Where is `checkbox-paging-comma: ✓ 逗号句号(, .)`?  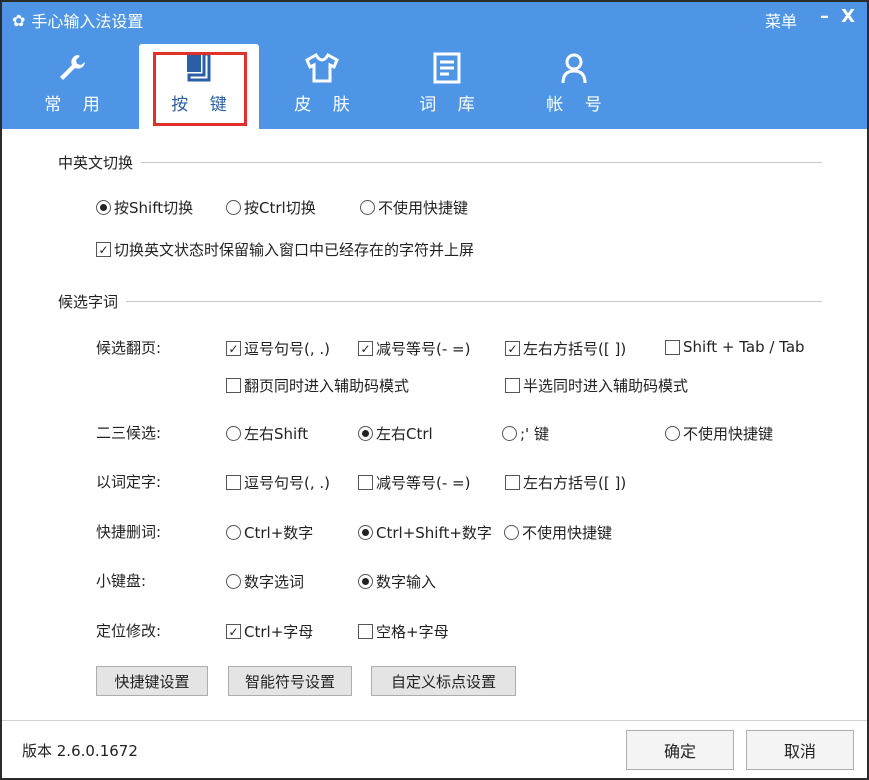
checkbox-paging-comma: ✓ 逗号句号(, .) is located at coordinates (278, 348).